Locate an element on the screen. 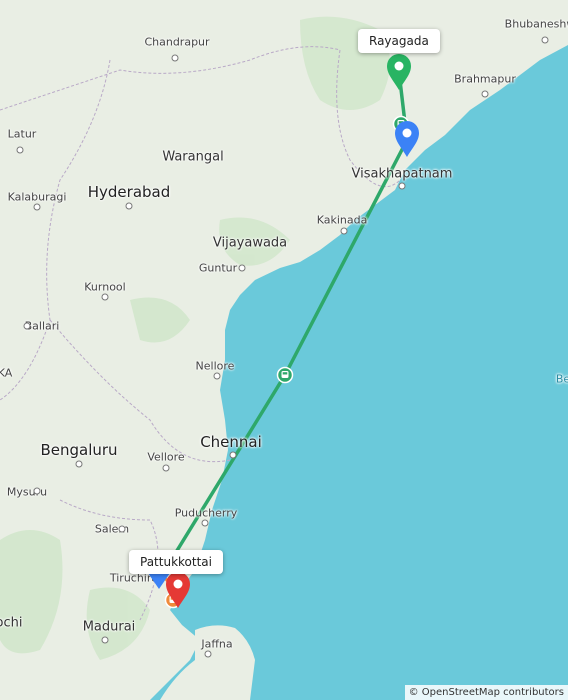  city-label-visakhapatnam: Visakhapatnam is located at coordinates (402, 174).